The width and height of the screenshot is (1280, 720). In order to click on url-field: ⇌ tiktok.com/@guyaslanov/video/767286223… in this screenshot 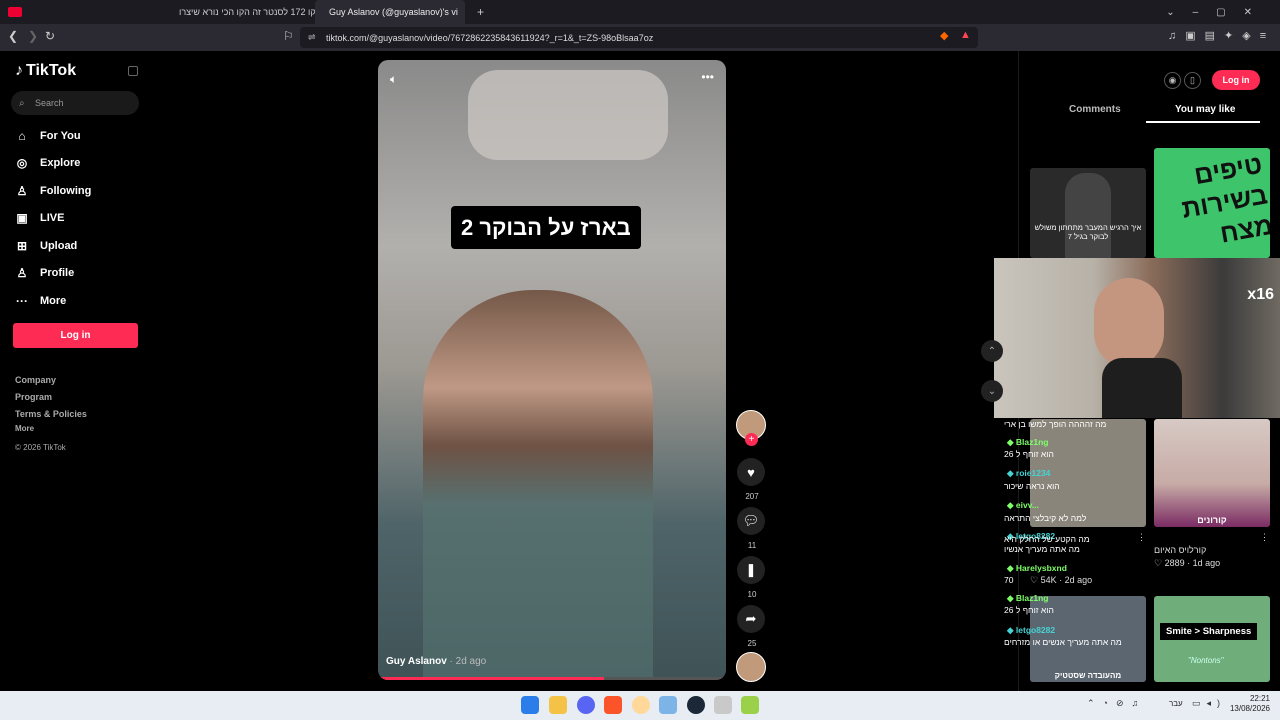, I will do `click(639, 37)`.